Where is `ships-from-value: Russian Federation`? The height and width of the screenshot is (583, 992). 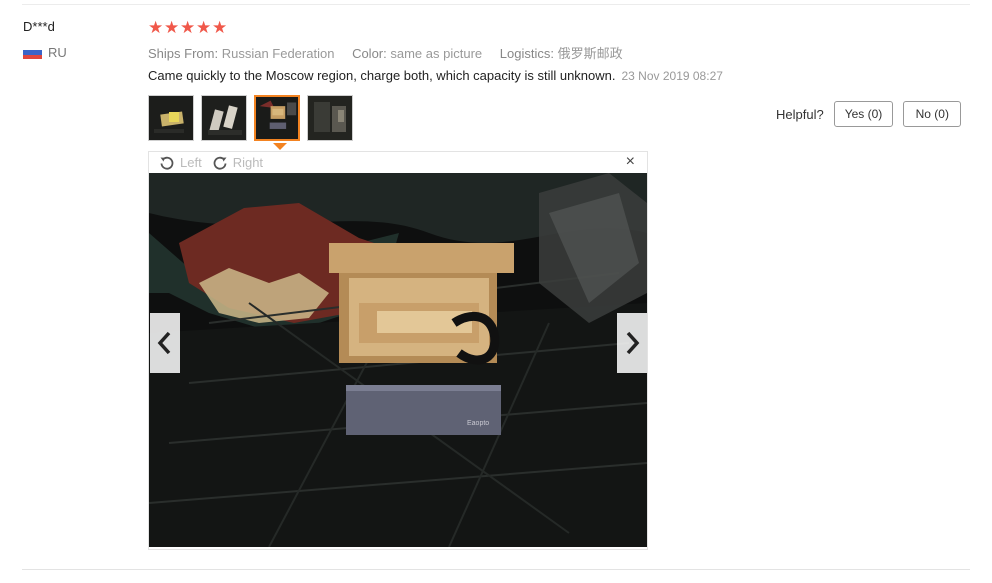
ships-from-value: Russian Federation is located at coordinates (278, 53).